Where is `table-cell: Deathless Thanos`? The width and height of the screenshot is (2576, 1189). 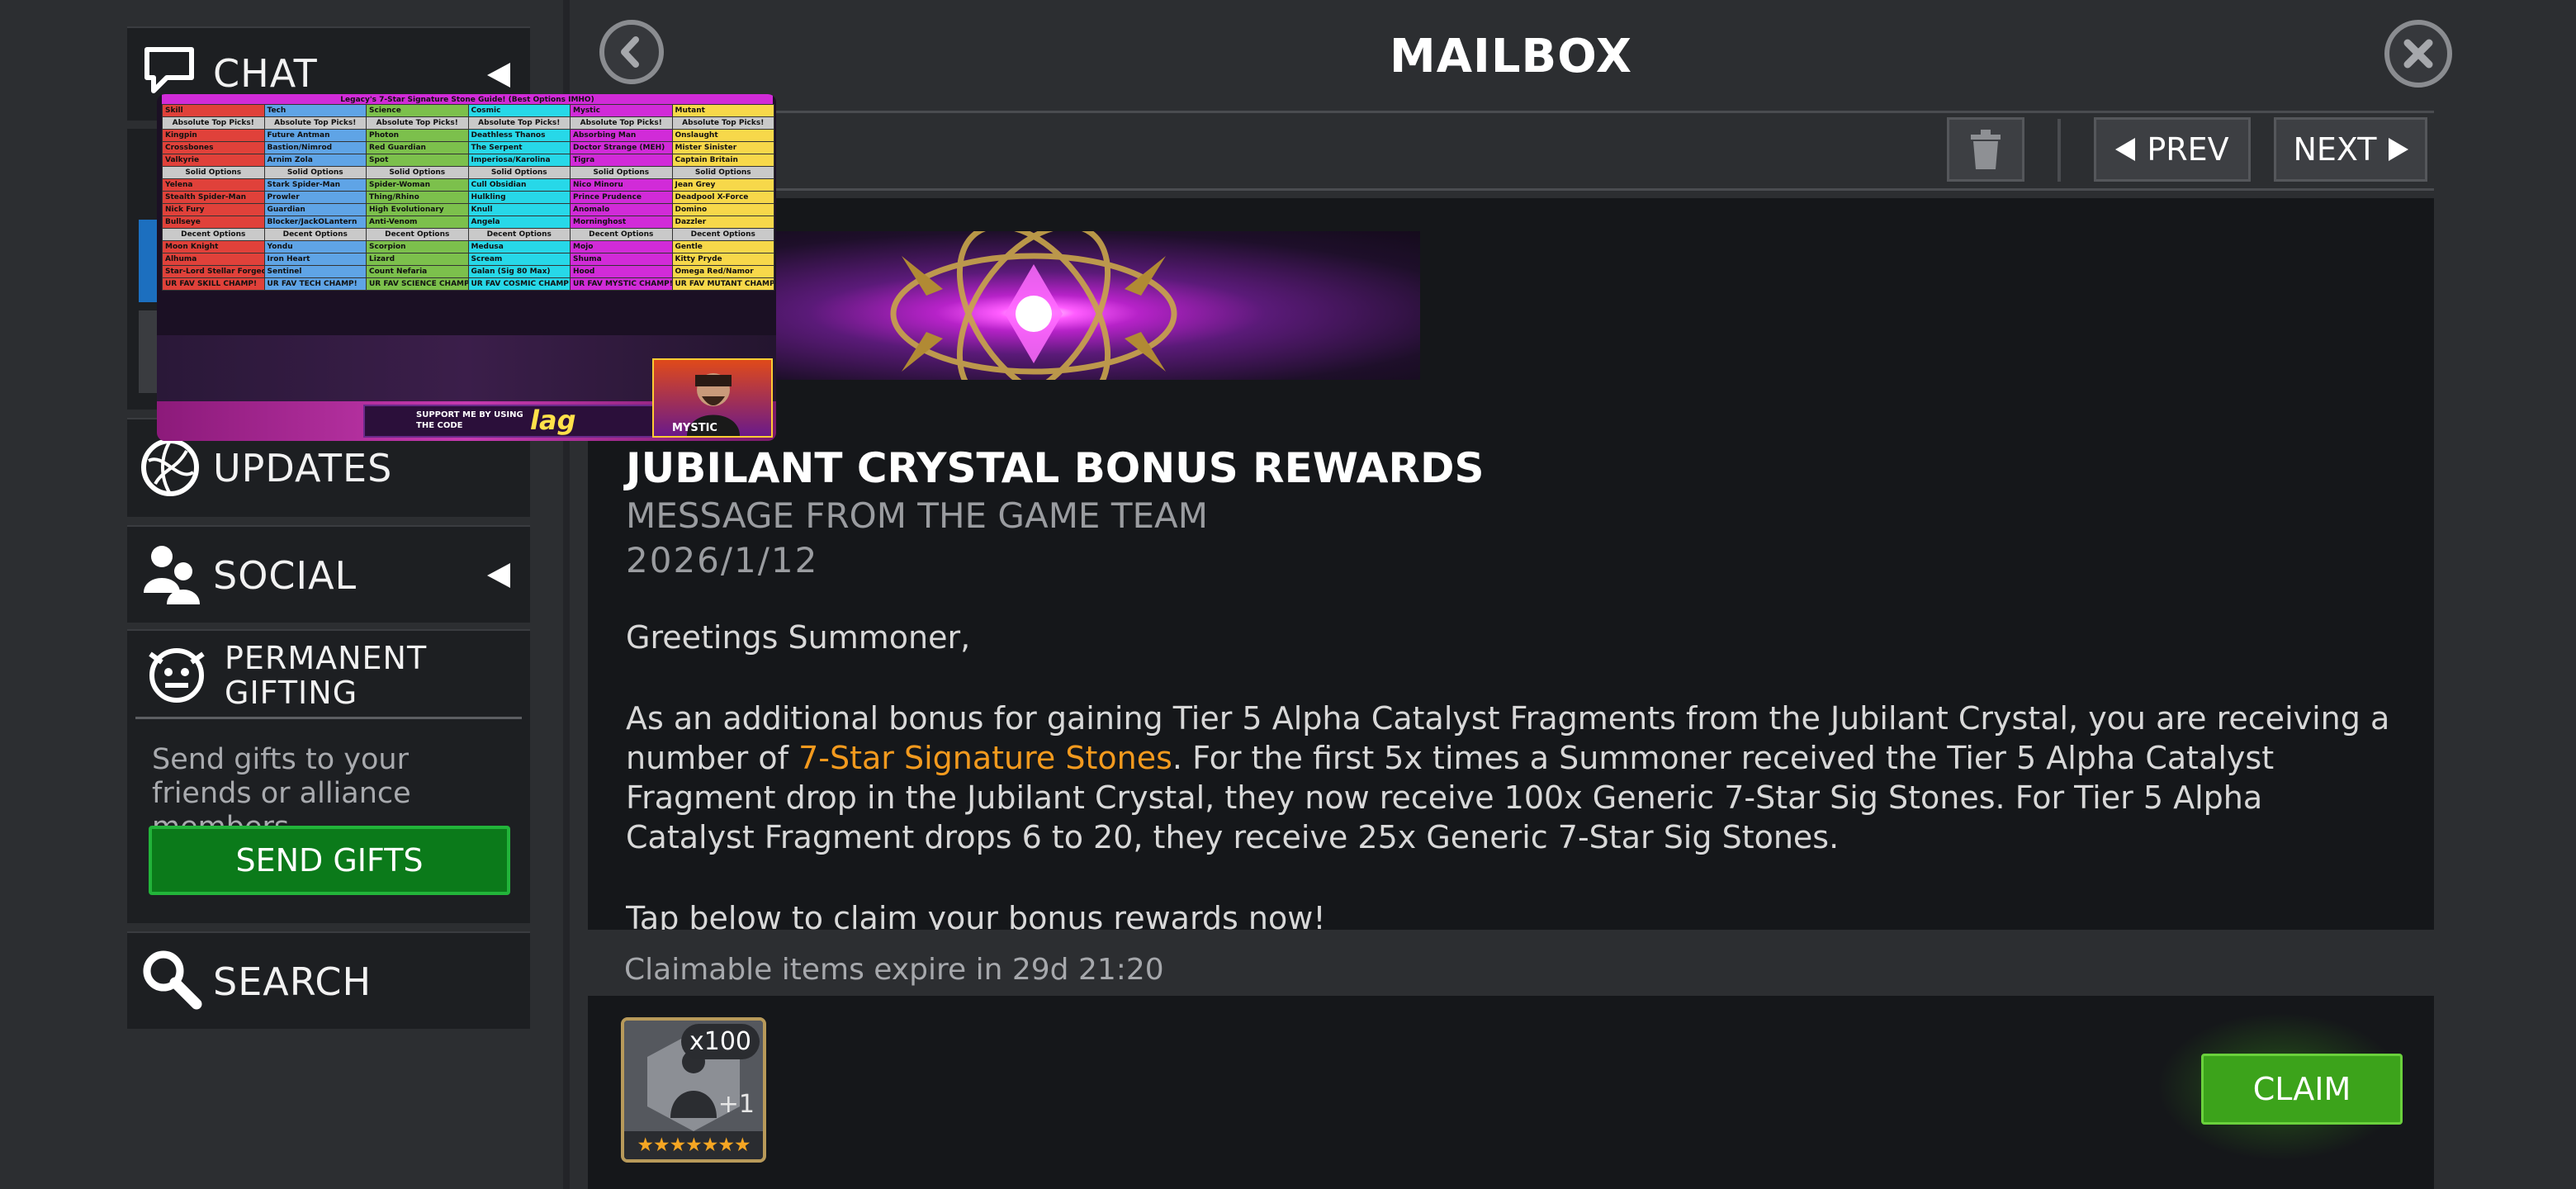
table-cell: Deathless Thanos is located at coordinates (519, 135).